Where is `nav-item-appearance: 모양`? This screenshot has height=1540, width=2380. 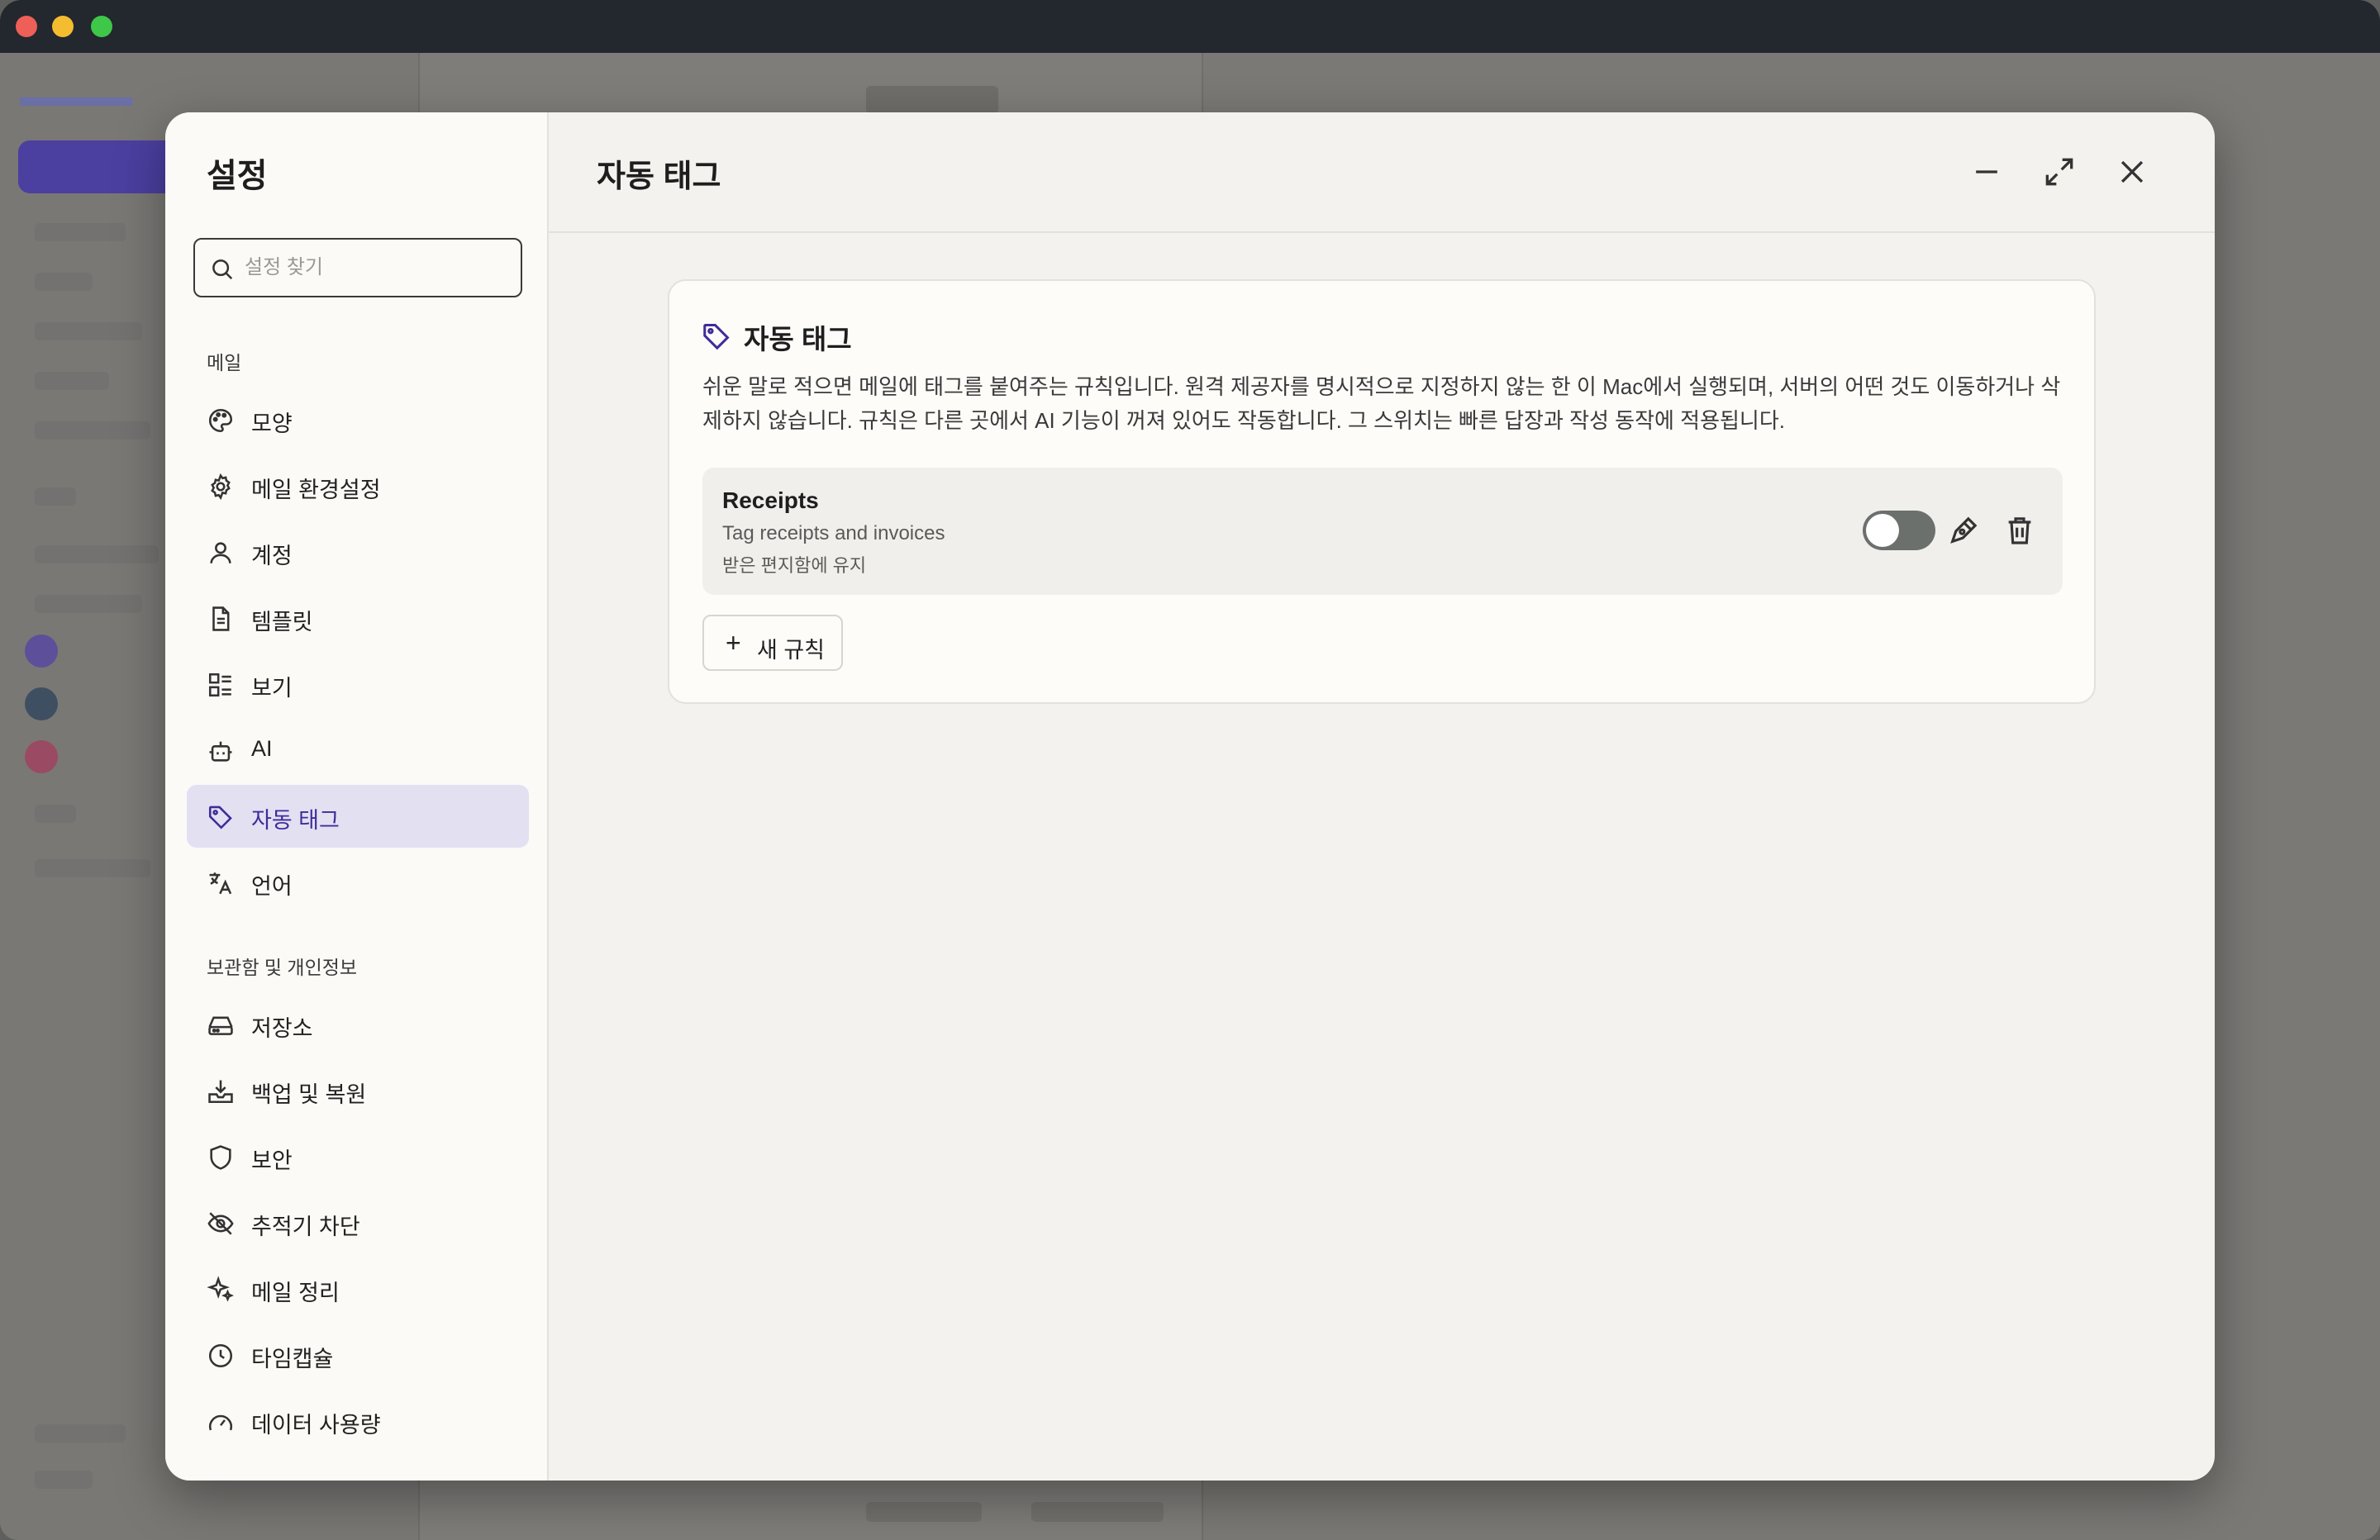 nav-item-appearance: 모양 is located at coordinates (358, 419).